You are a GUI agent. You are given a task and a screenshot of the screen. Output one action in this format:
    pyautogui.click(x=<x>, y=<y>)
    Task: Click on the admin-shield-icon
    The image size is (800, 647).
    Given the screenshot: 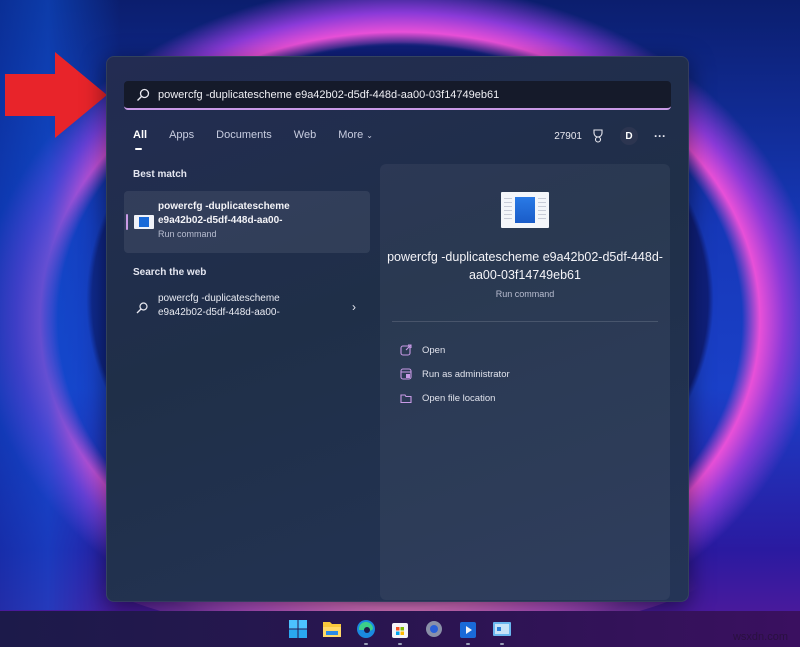 What is the action you would take?
    pyautogui.click(x=406, y=374)
    